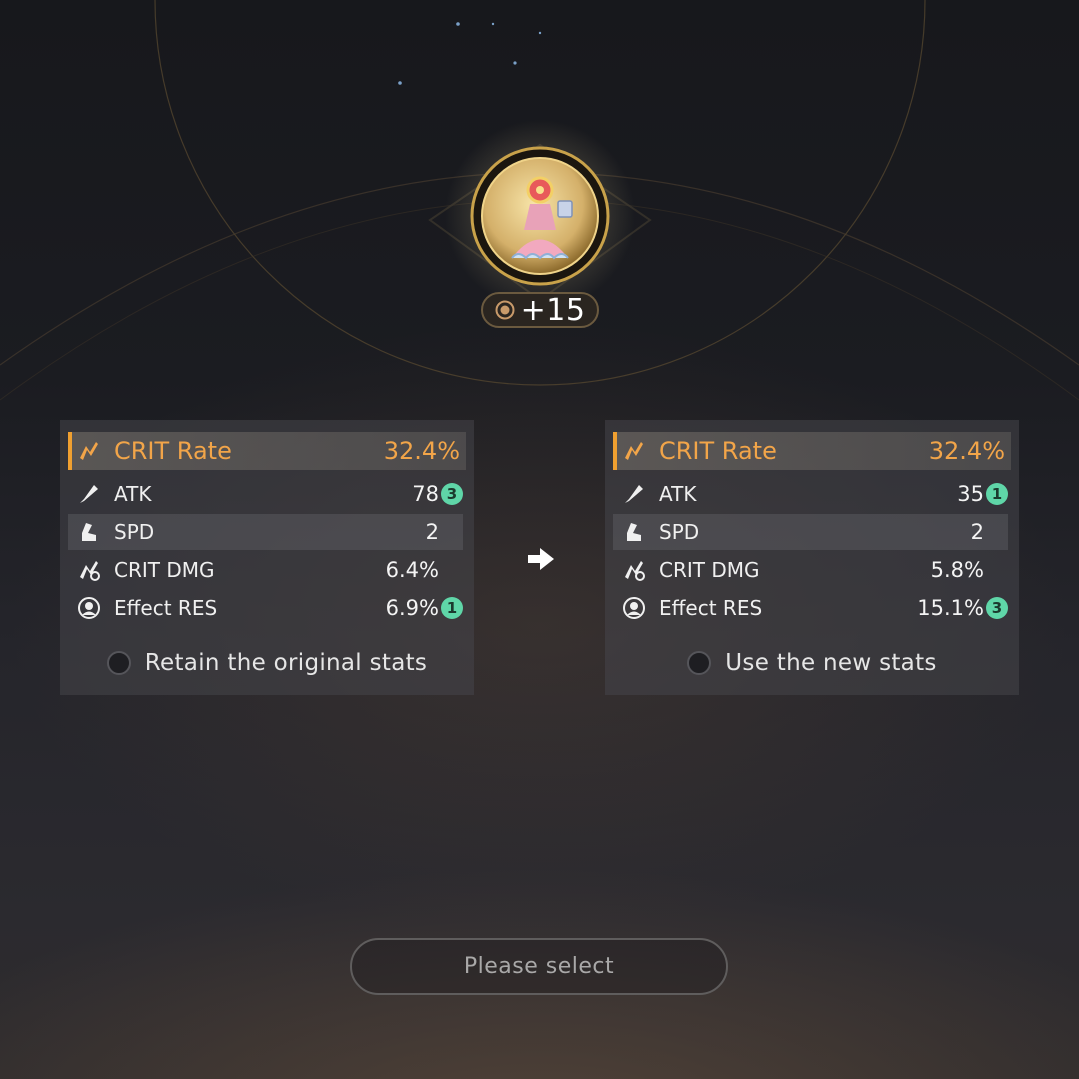  What do you see at coordinates (810, 494) in the screenshot?
I see `sub-stat-row: ATK 35 1` at bounding box center [810, 494].